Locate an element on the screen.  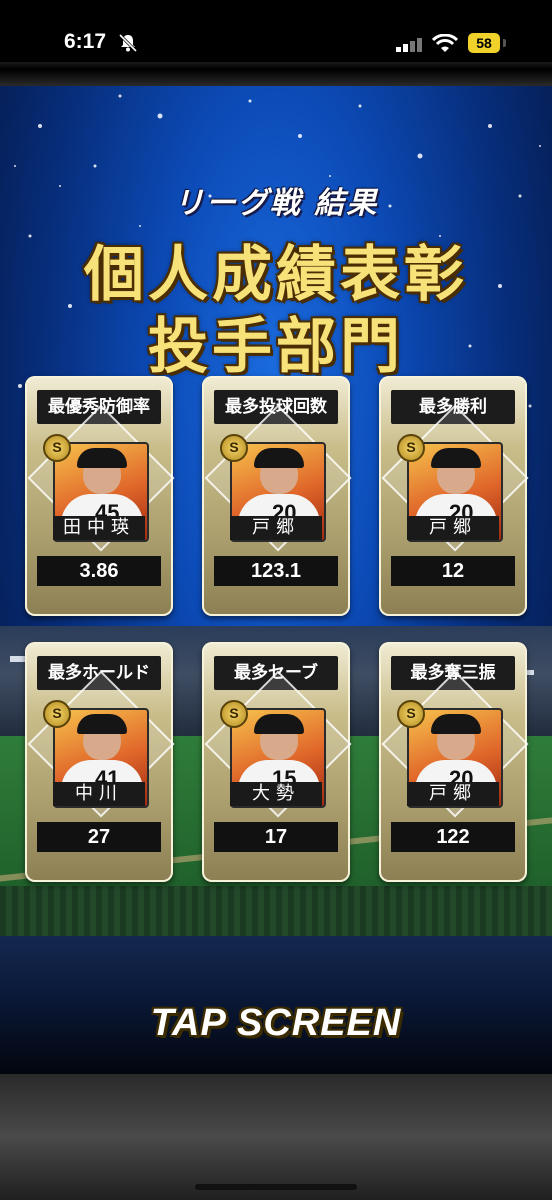
stat-value: 122 is located at coordinates (453, 837).